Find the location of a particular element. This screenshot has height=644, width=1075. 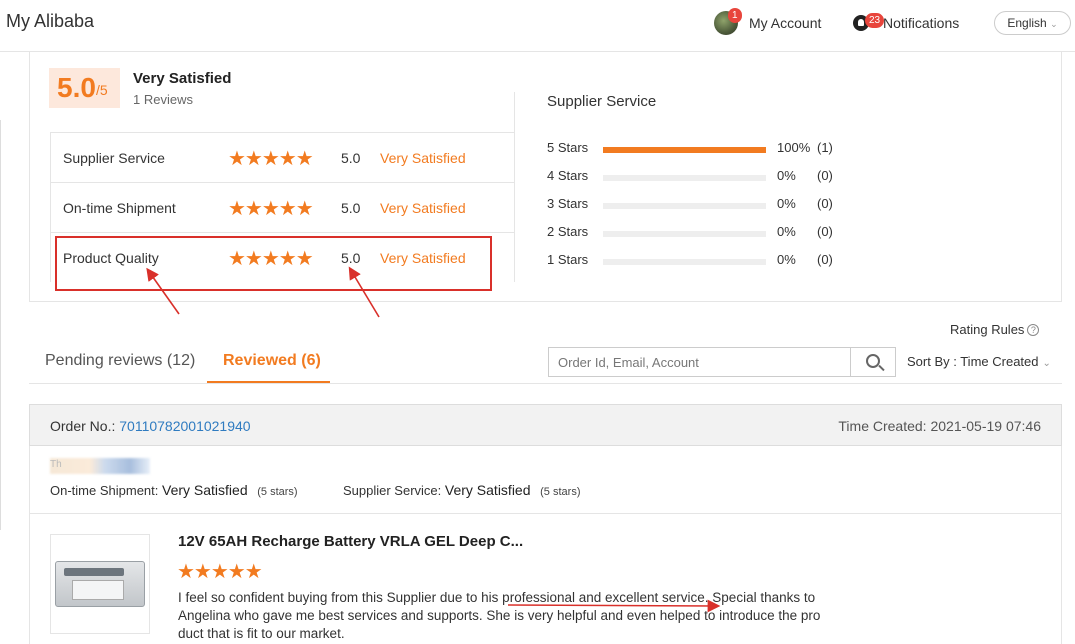

search-box is located at coordinates (722, 362).